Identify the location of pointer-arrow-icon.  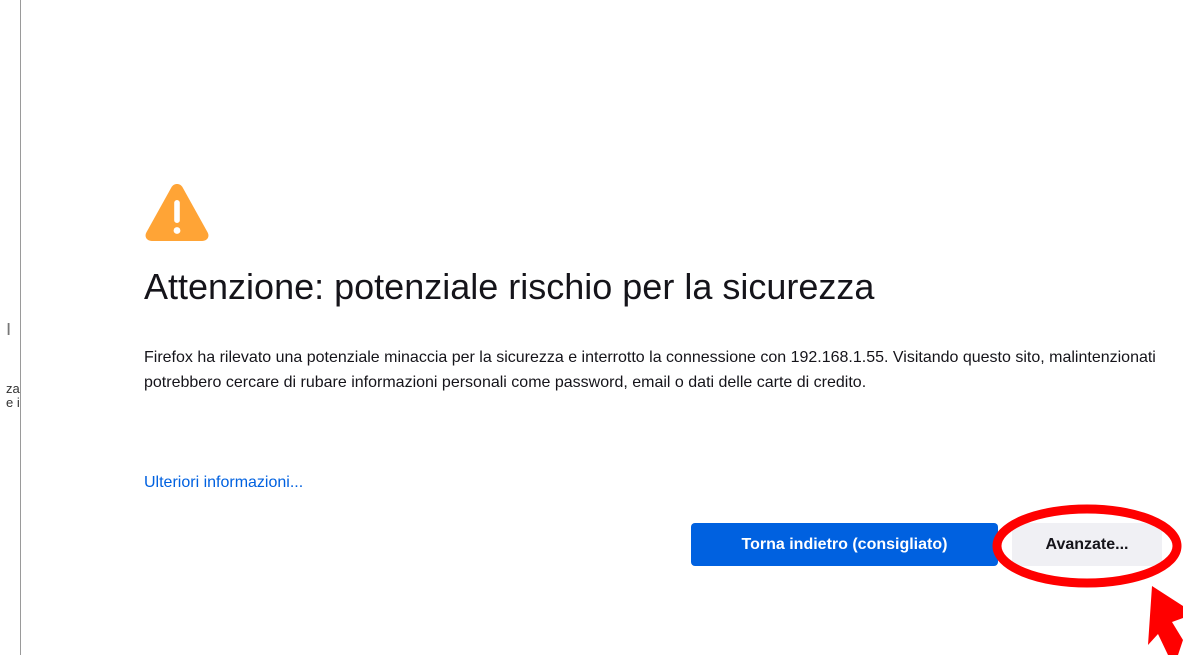
(1165, 620).